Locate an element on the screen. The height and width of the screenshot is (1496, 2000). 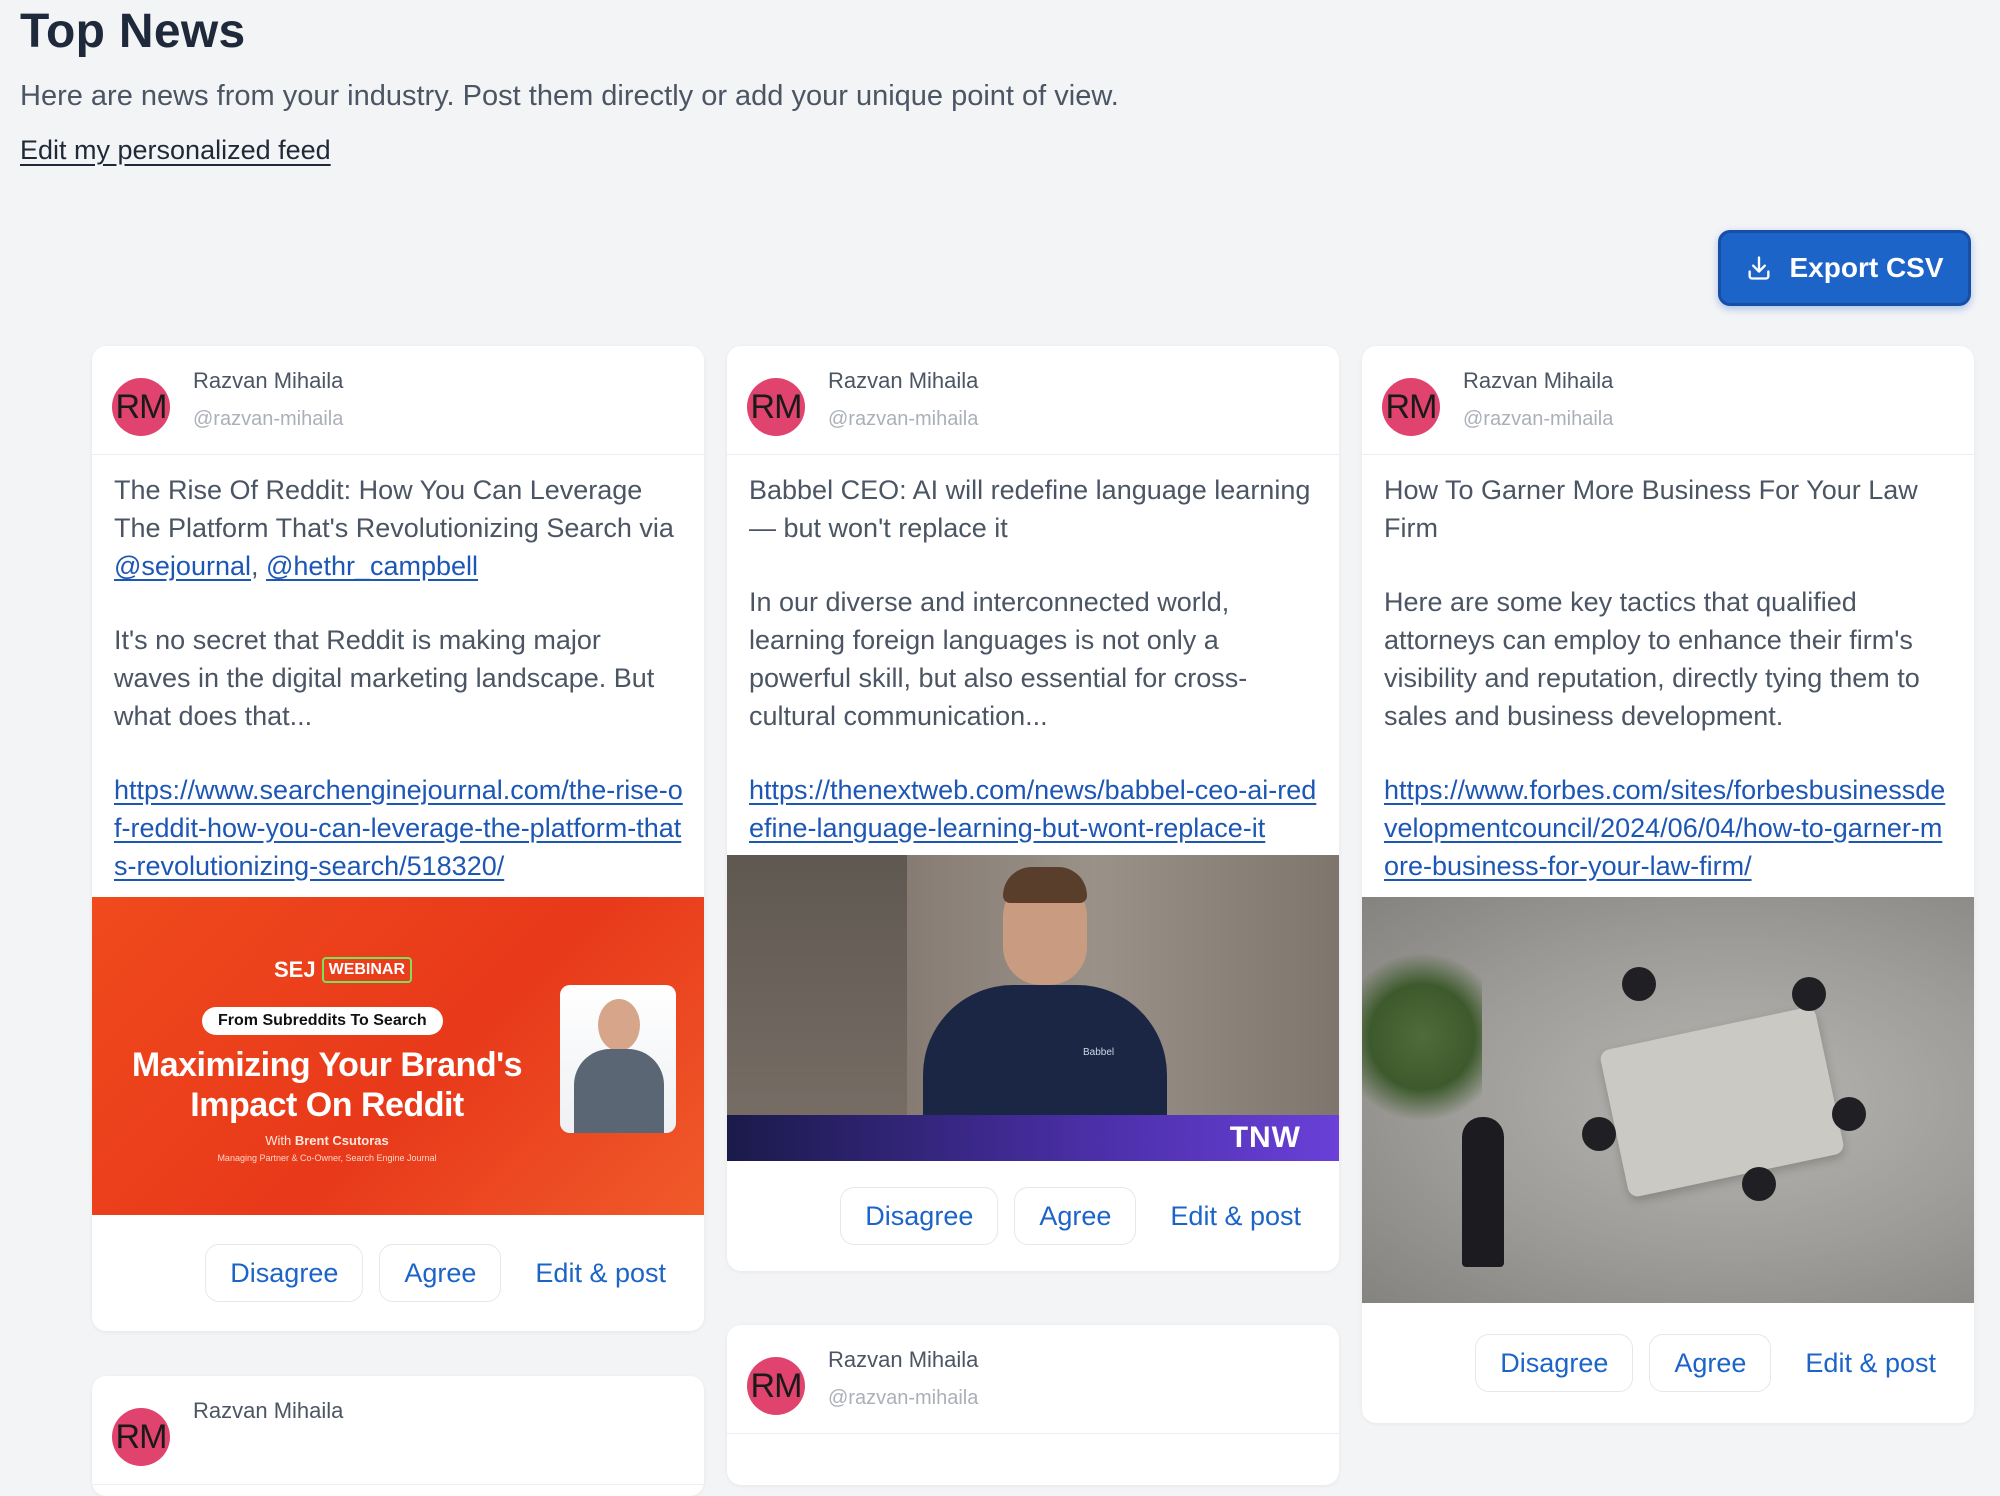
webinar-badge: WEBINAR is located at coordinates (367, 970).